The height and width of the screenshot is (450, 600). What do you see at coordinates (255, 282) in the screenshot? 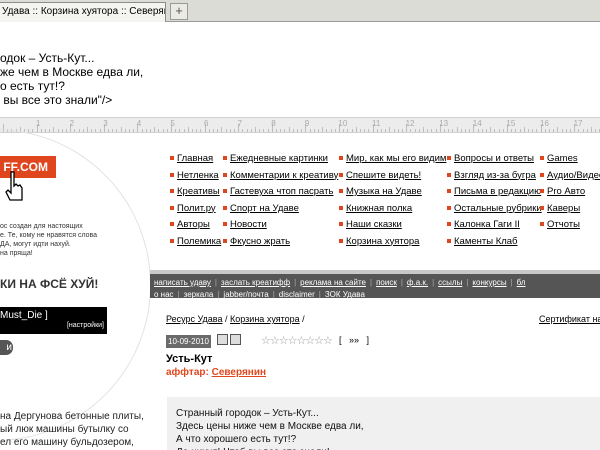
I see `menu-link: заслать креатифф` at bounding box center [255, 282].